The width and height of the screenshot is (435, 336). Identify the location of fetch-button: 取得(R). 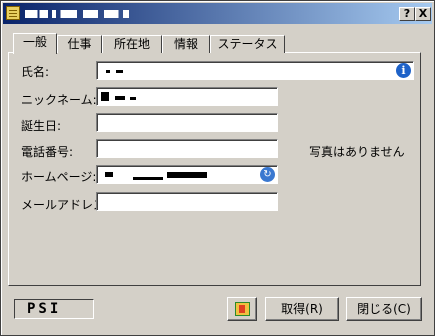
(302, 309).